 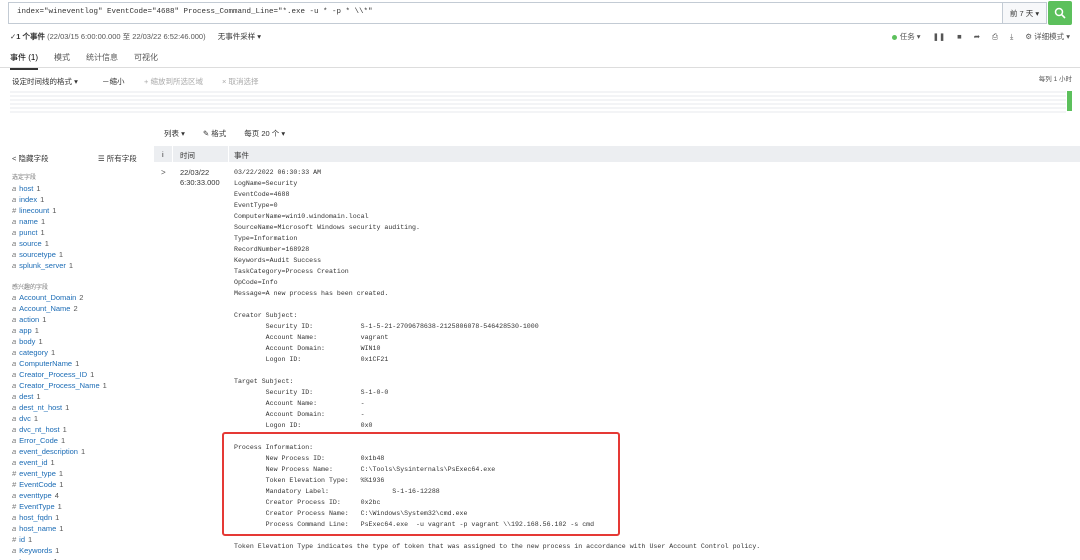 What do you see at coordinates (241, 155) in the screenshot?
I see `column-event: 事件` at bounding box center [241, 155].